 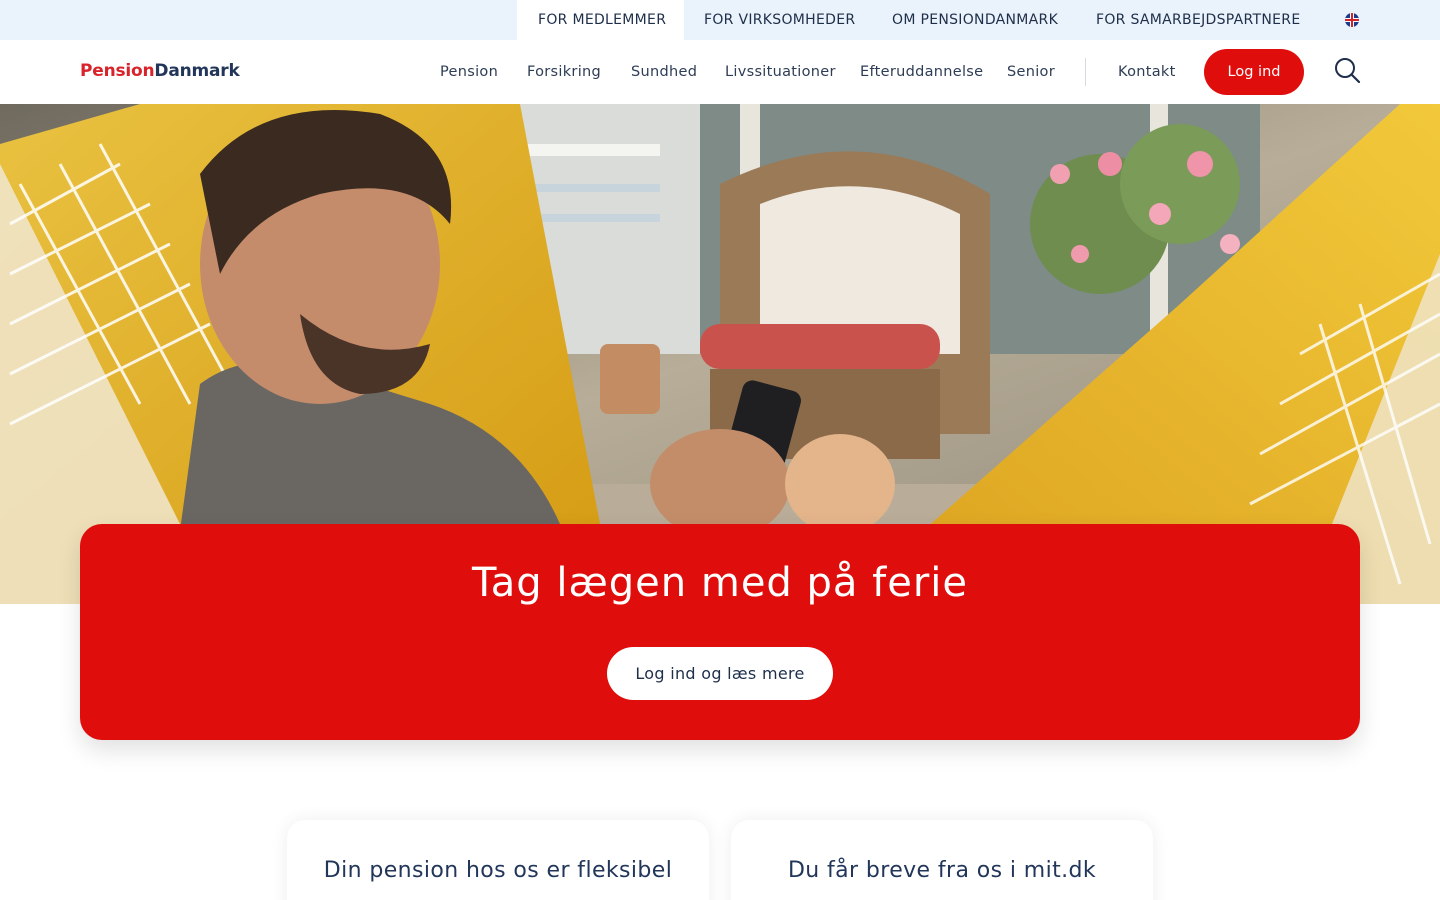 I want to click on nav-item-senior: Senior, so click(x=1031, y=72).